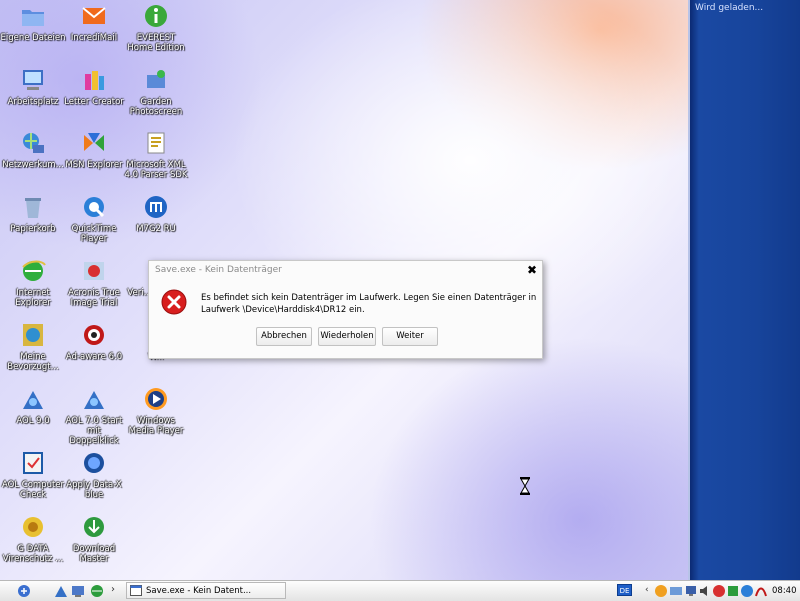 The height and width of the screenshot is (601, 800). I want to click on desktop-icon-label: Papierkorb, so click(33, 229).